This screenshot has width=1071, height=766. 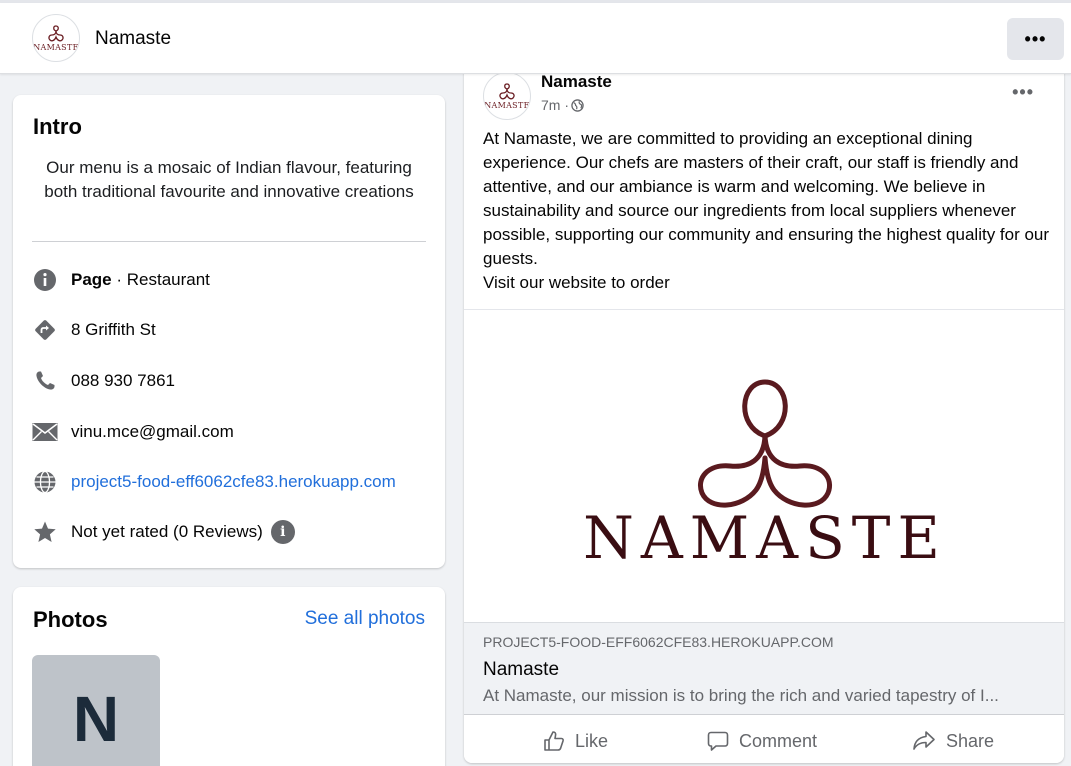 I want to click on share-button: Share, so click(x=953, y=741).